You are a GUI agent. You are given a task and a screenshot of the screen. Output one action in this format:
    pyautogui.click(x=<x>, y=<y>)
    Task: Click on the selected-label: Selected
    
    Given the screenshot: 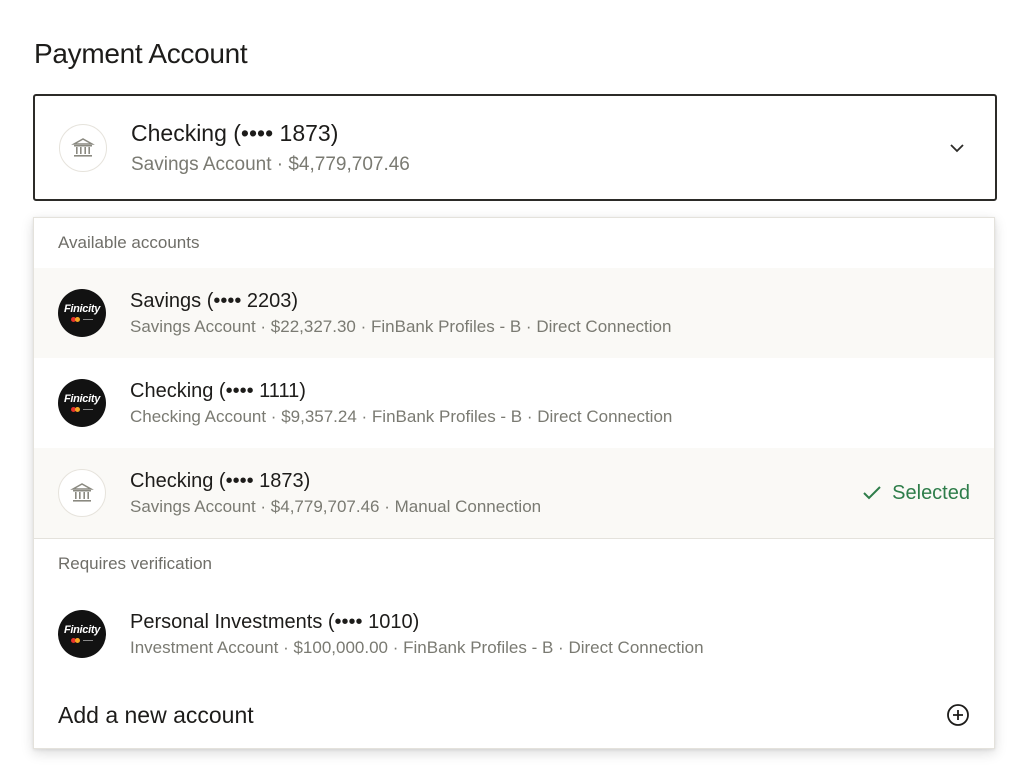 What is the action you would take?
    pyautogui.click(x=931, y=492)
    